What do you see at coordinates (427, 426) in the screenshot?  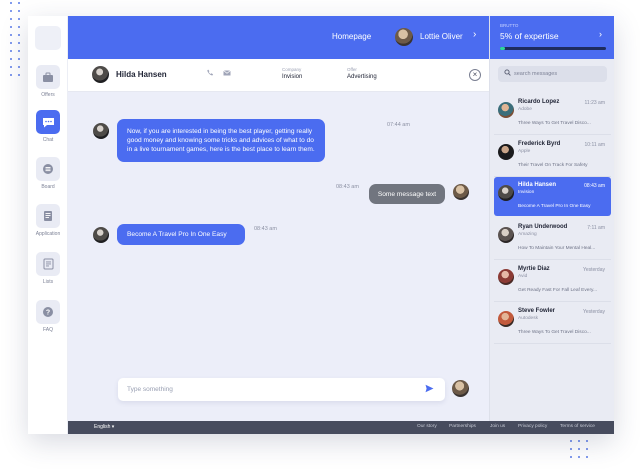 I see `footer-link-our-story: Our story` at bounding box center [427, 426].